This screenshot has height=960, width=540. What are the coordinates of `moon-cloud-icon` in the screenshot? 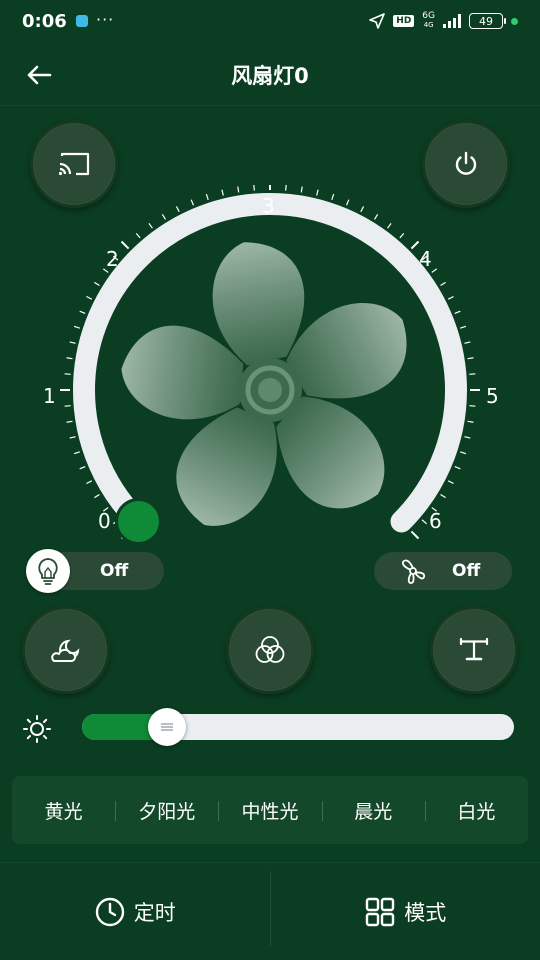 It's located at (65, 650).